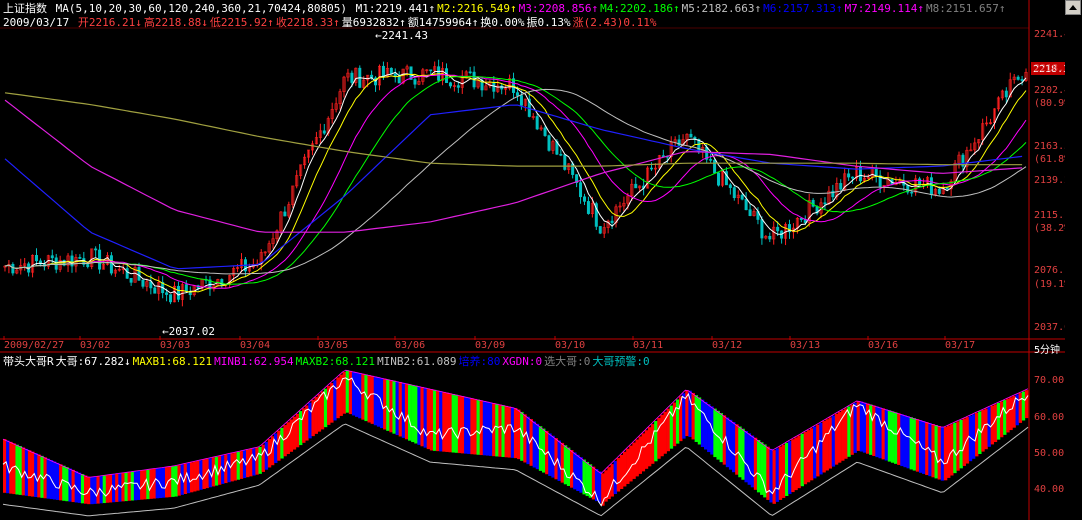 This screenshot has width=1082, height=520. Describe the element at coordinates (1073, 10) in the screenshot. I see `scroll-up-button` at that location.